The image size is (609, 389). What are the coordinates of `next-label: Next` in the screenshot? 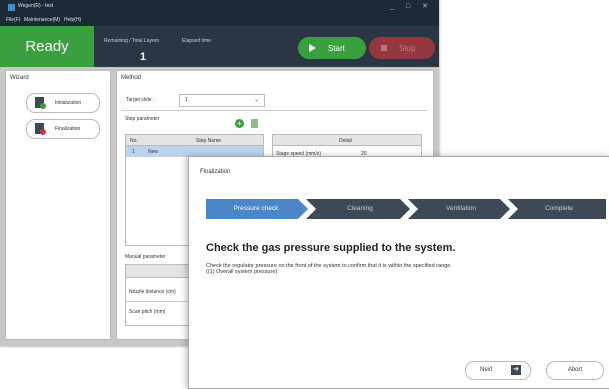 It's located at (486, 370).